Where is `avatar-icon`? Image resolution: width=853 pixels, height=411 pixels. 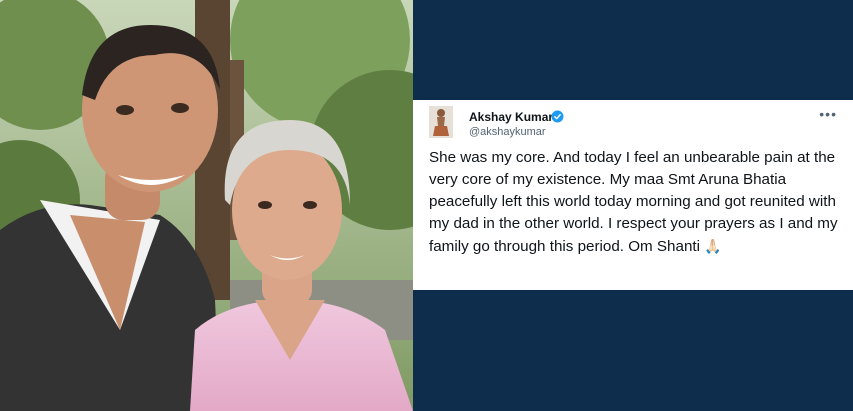 avatar-icon is located at coordinates (441, 122).